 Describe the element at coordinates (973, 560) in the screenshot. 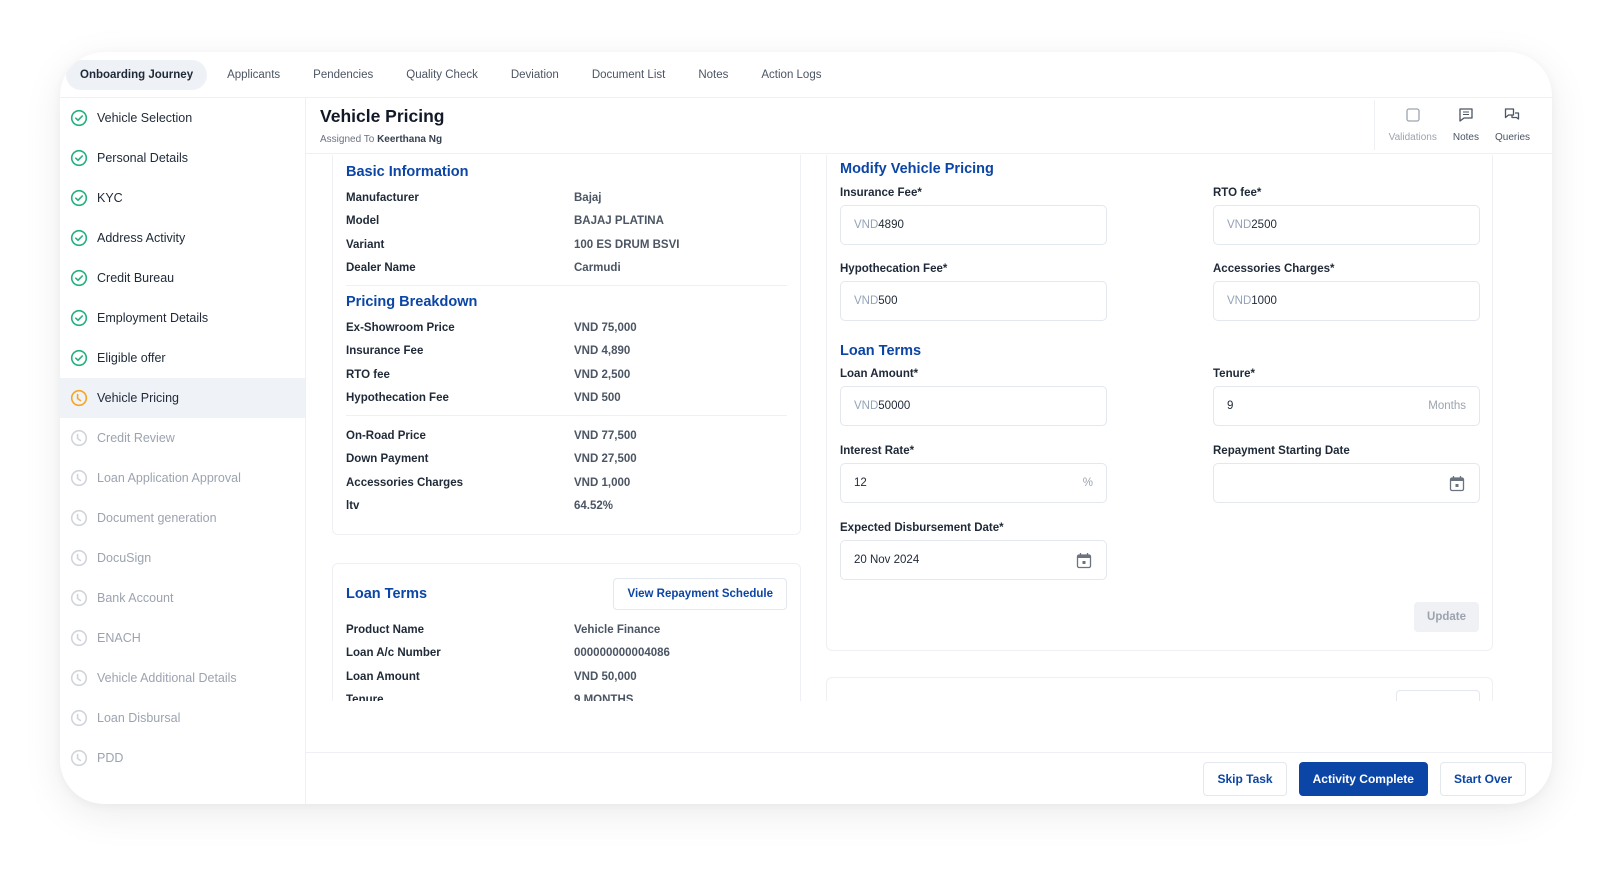

I see `expected-disbursement-date-input: 20 Nov 2024` at that location.